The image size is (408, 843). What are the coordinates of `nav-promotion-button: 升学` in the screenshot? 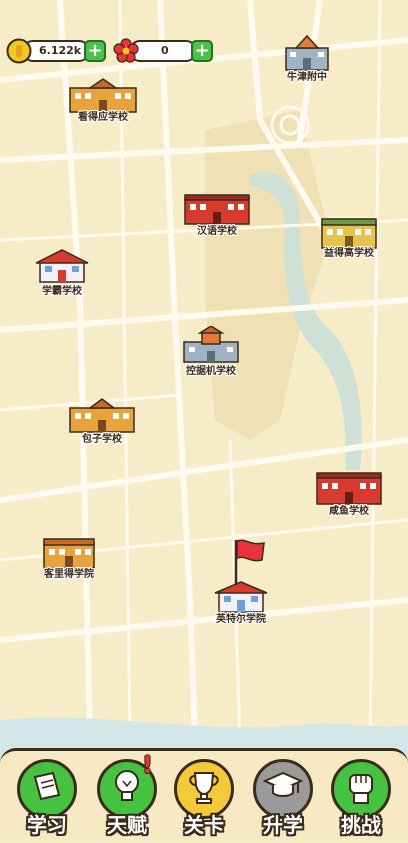 It's located at (283, 801).